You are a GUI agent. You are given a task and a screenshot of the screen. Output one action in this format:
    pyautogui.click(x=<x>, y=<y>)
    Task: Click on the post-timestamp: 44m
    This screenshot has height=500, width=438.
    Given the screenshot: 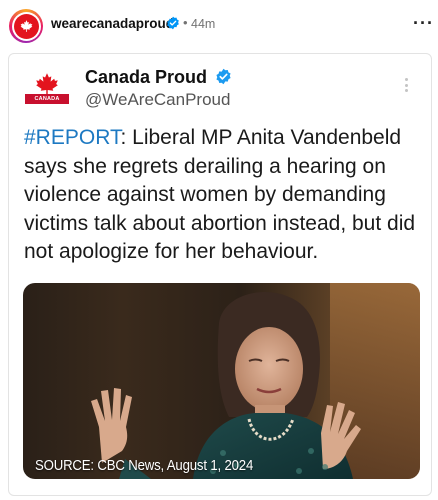 What is the action you would take?
    pyautogui.click(x=203, y=24)
    